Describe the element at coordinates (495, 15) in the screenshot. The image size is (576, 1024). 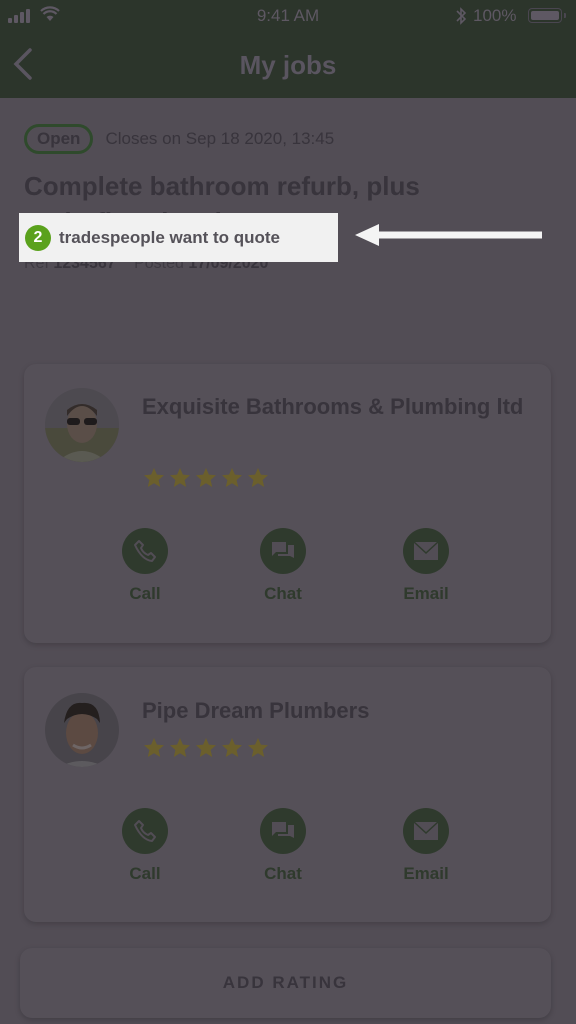
I see `battery-percent: 100%` at that location.